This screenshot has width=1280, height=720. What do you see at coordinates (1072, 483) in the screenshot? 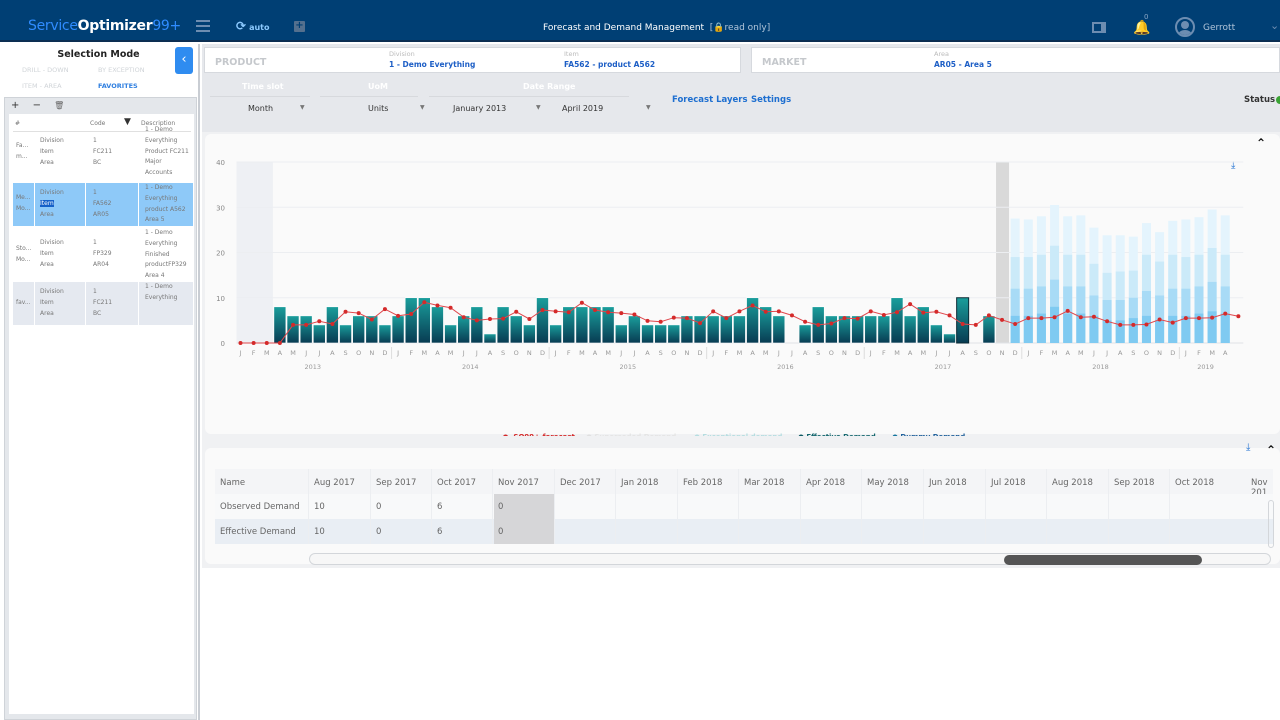
I see `column-header: Aug 2018` at bounding box center [1072, 483].